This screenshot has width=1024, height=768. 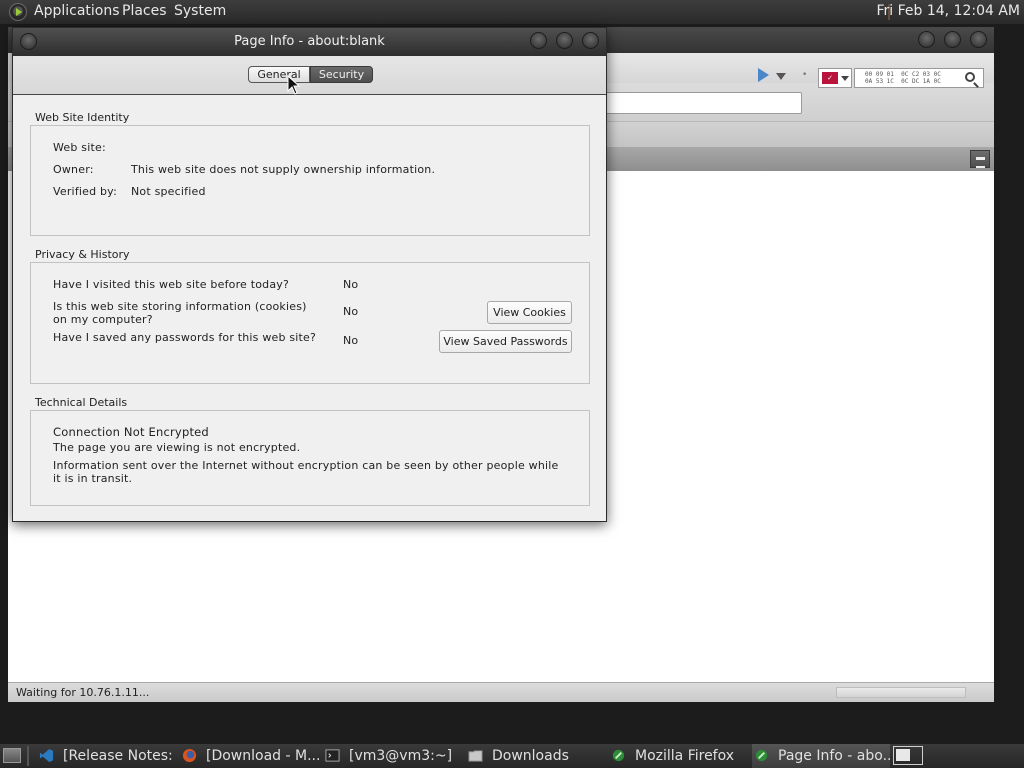 What do you see at coordinates (530, 756) in the screenshot?
I see `task-label: Downloads` at bounding box center [530, 756].